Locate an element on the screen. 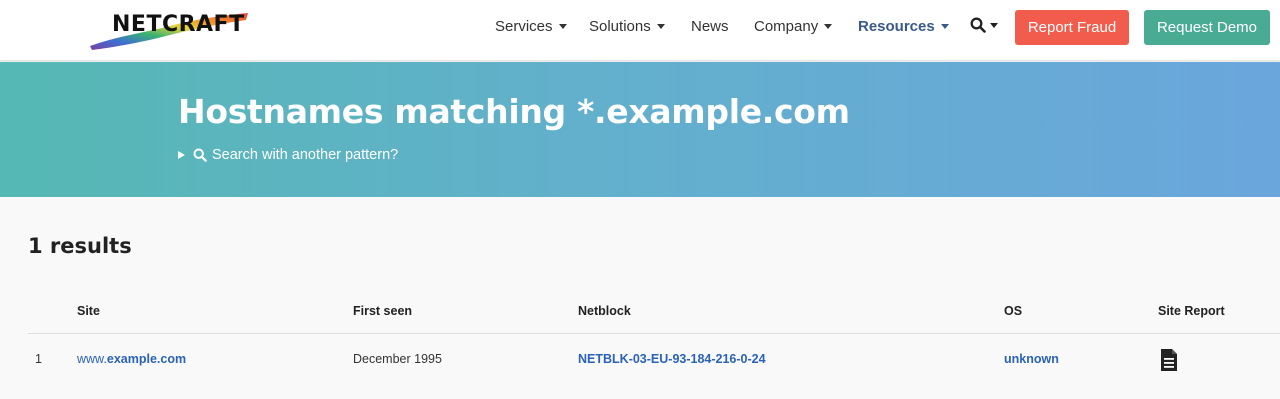  site-link-prefix: www. is located at coordinates (92, 359).